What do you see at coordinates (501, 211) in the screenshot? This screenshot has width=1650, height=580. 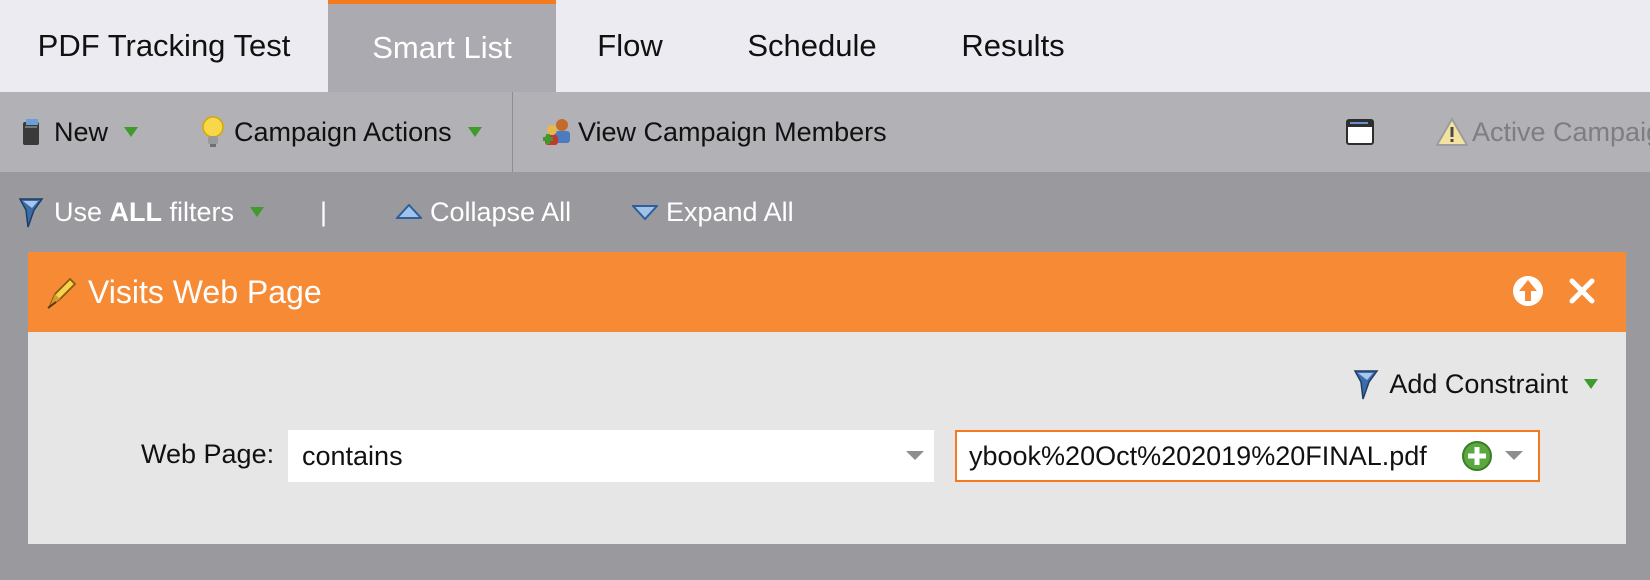 I see `collapse-all-label: Collapse All` at bounding box center [501, 211].